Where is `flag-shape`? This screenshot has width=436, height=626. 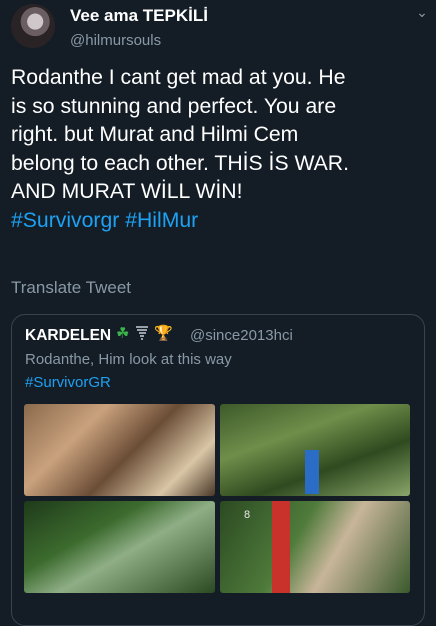 flag-shape is located at coordinates (281, 547).